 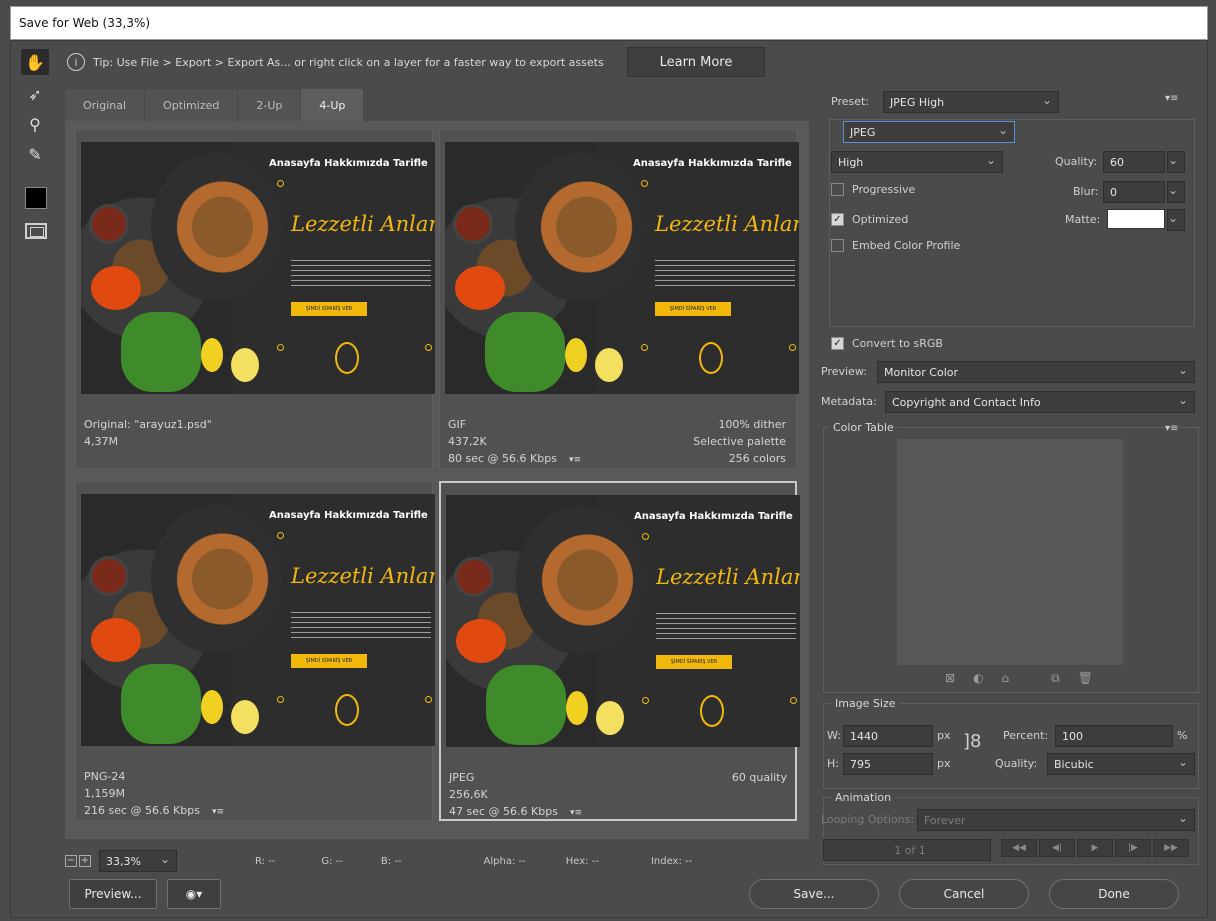 I want to click on quality-level-select: High, so click(x=917, y=162).